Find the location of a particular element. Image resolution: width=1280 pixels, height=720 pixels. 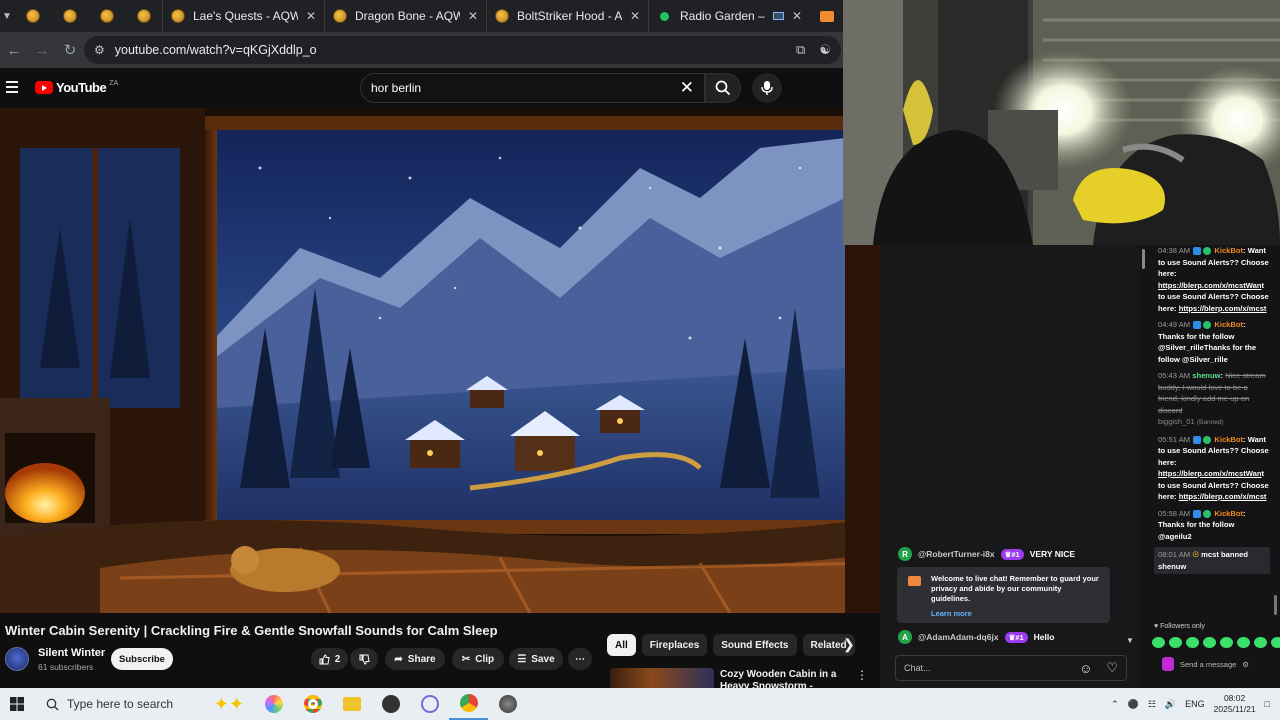

clock: 08:02 2025/11/21 is located at coordinates (1235, 704).